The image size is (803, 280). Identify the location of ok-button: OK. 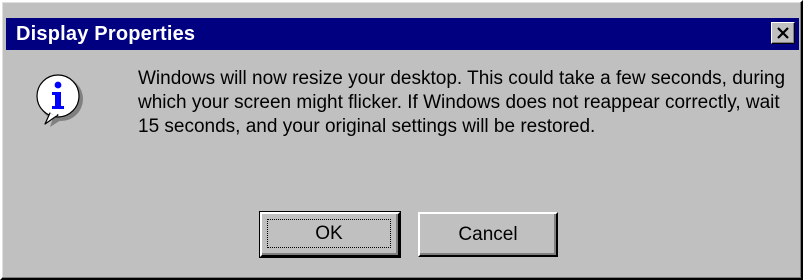
(330, 234).